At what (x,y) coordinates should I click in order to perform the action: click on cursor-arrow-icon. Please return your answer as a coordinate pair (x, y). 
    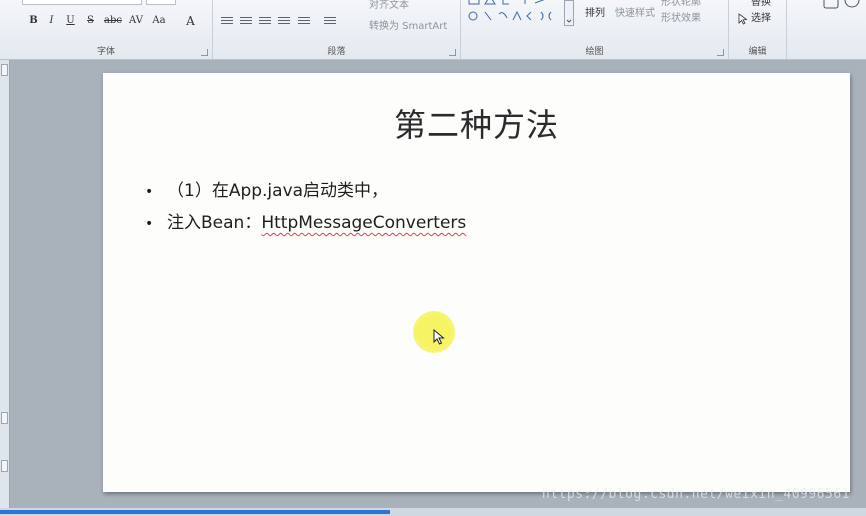
    Looking at the image, I should click on (439, 337).